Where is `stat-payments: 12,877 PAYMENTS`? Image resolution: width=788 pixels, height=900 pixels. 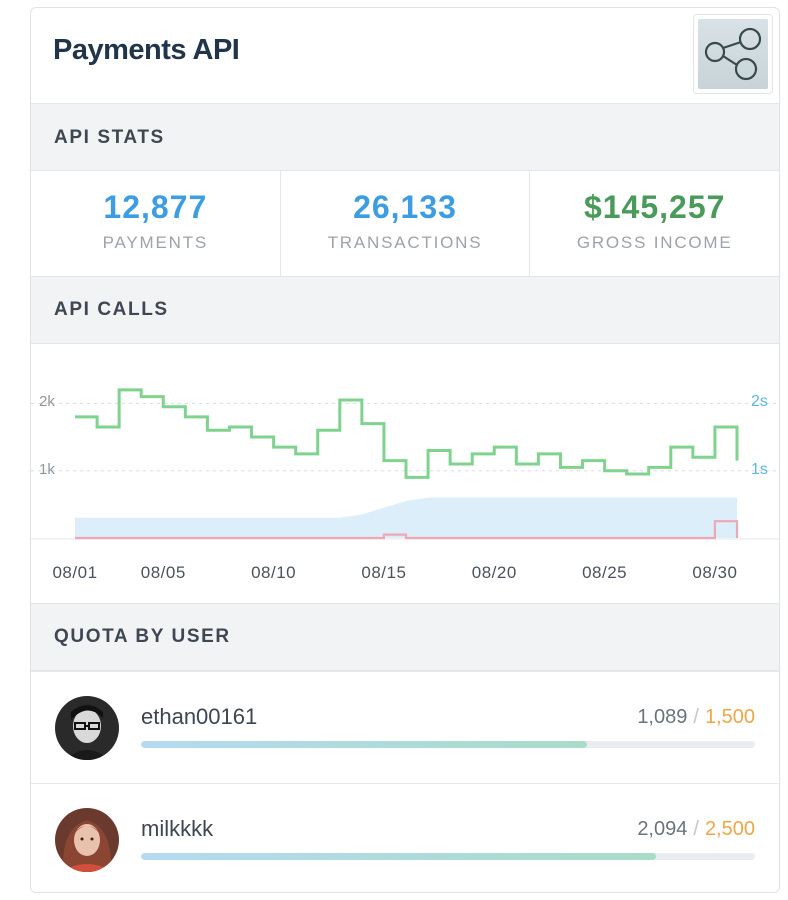
stat-payments: 12,877 PAYMENTS is located at coordinates (156, 223).